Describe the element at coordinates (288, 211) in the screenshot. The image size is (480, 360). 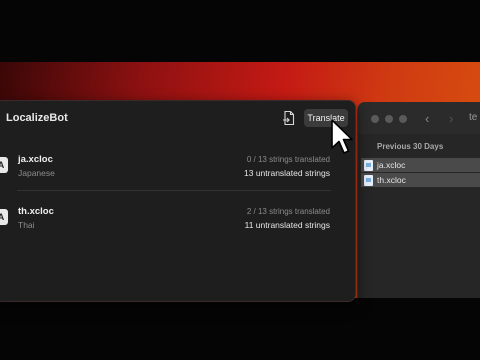
I see `file-progress: 2 / 13 strings translated` at that location.